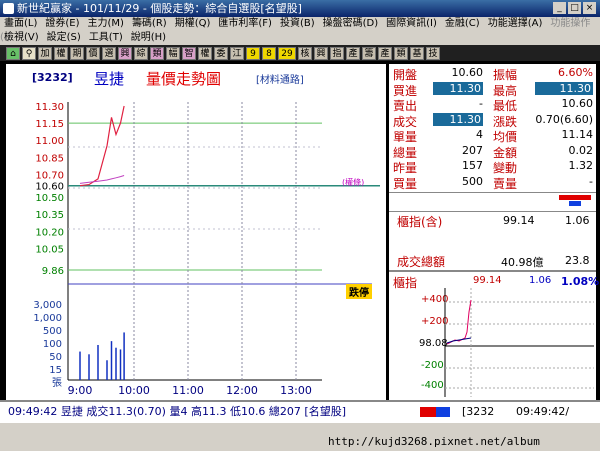  Describe the element at coordinates (443, 412) in the screenshot. I see `ticker-blue-bar` at that location.